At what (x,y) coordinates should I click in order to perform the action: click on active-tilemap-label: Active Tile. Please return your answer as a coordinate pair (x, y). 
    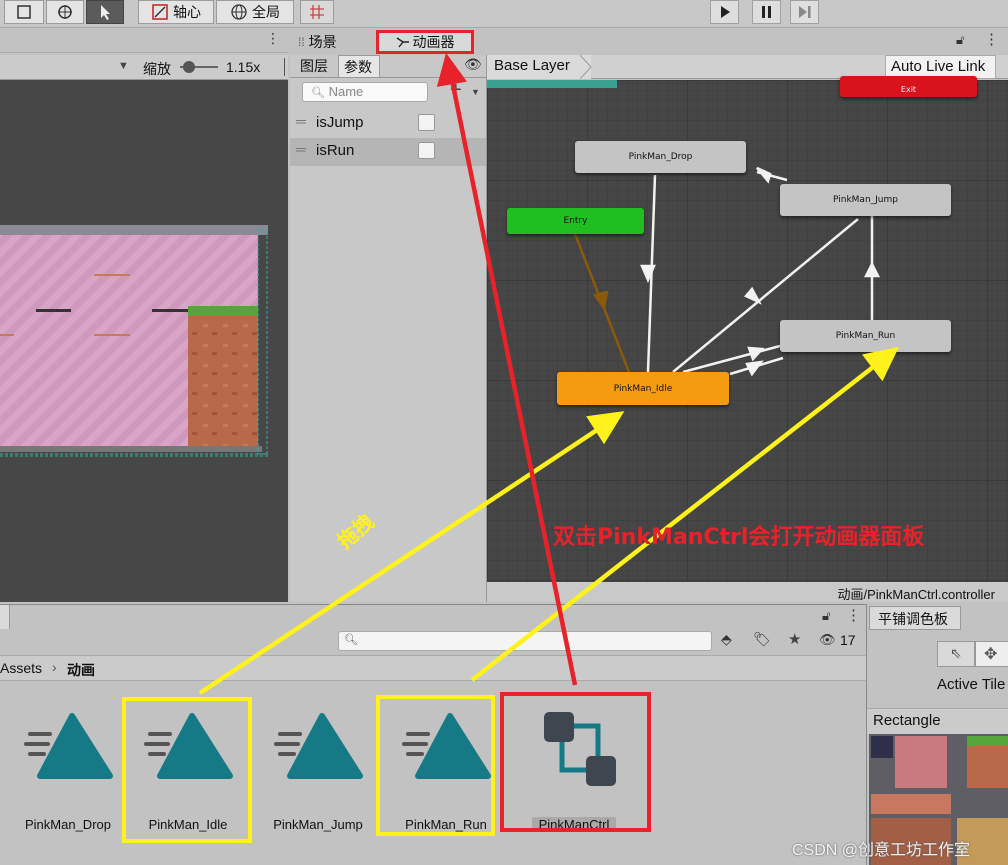
    Looking at the image, I should click on (971, 684).